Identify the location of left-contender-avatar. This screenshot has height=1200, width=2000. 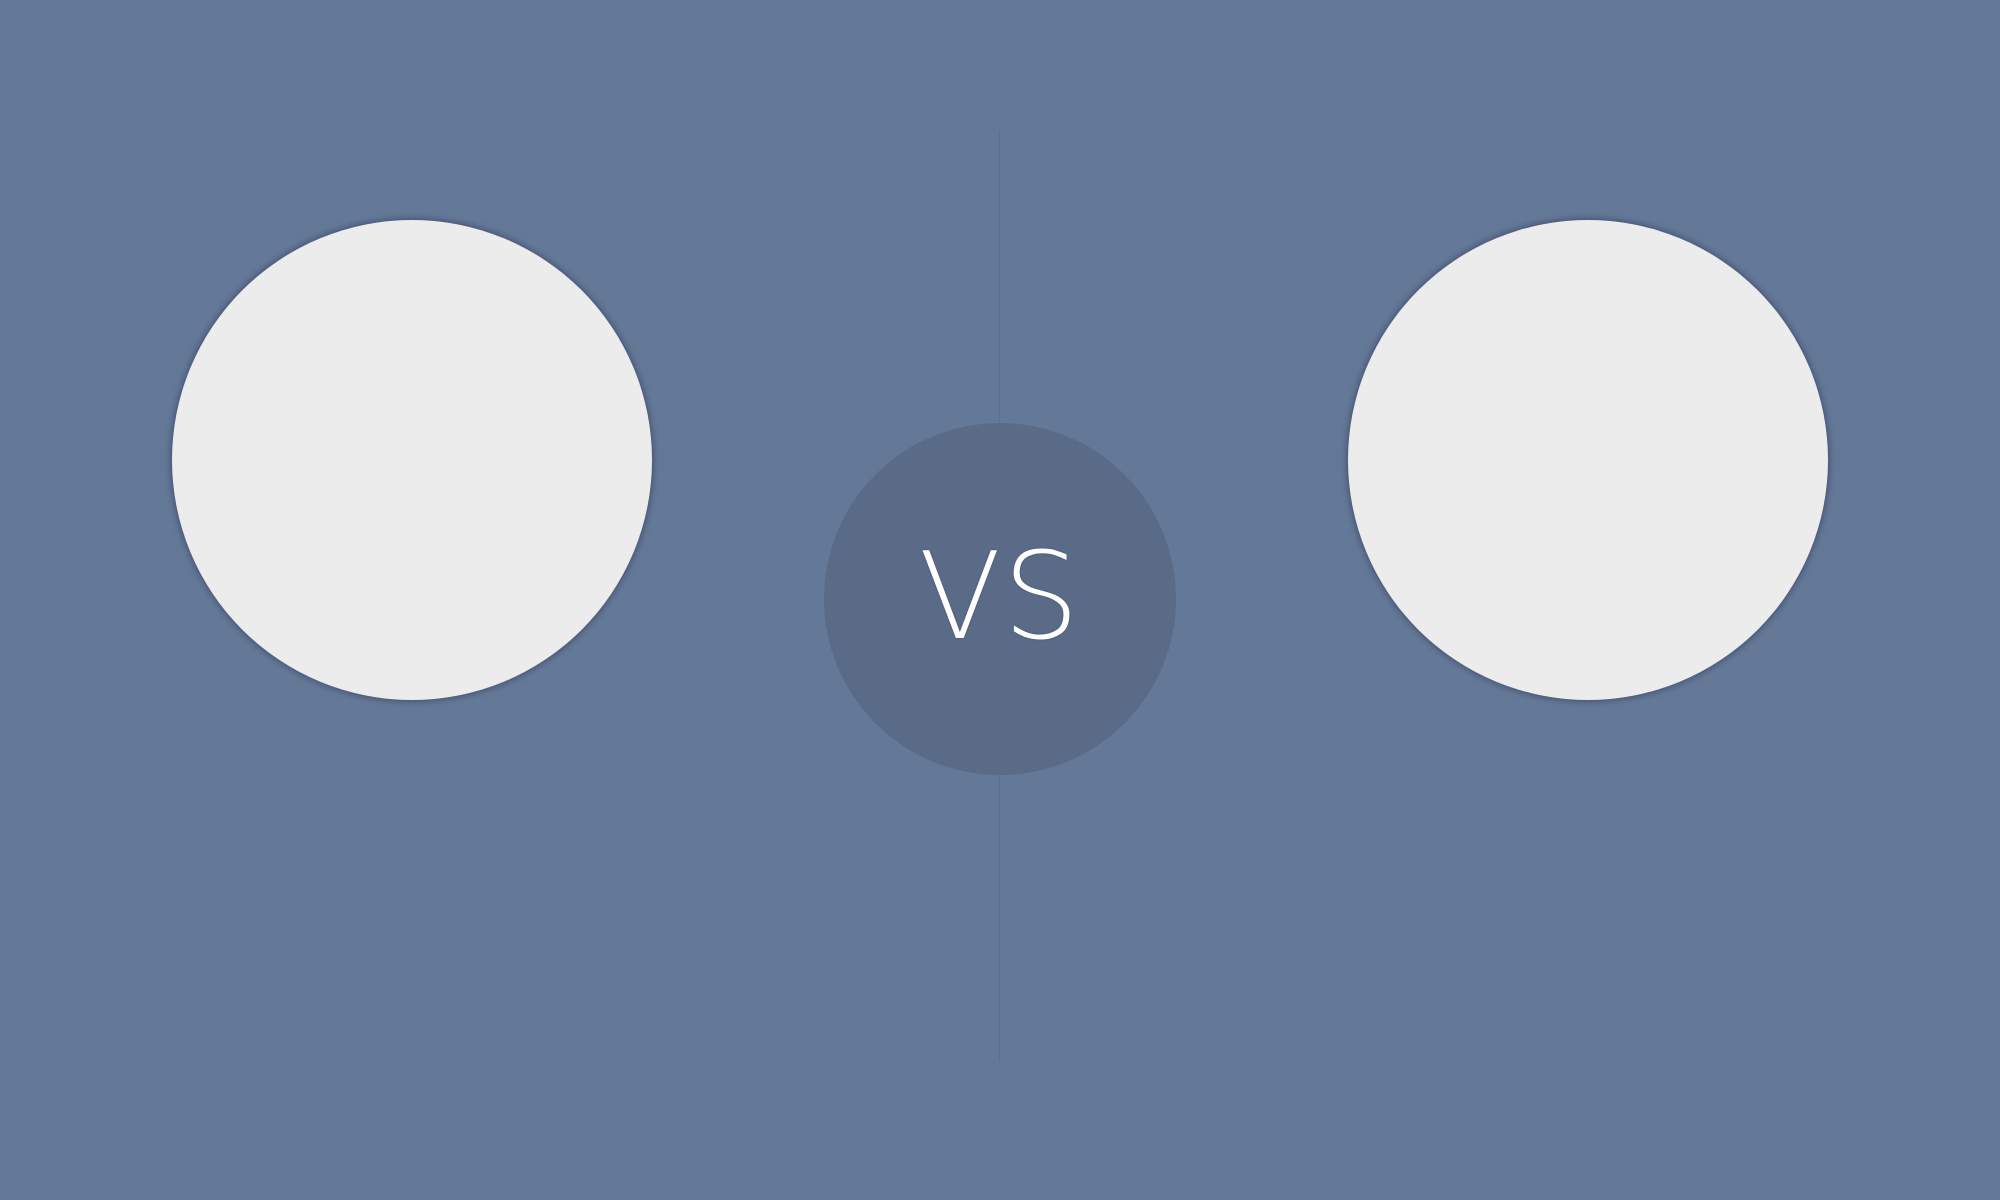
(412, 460).